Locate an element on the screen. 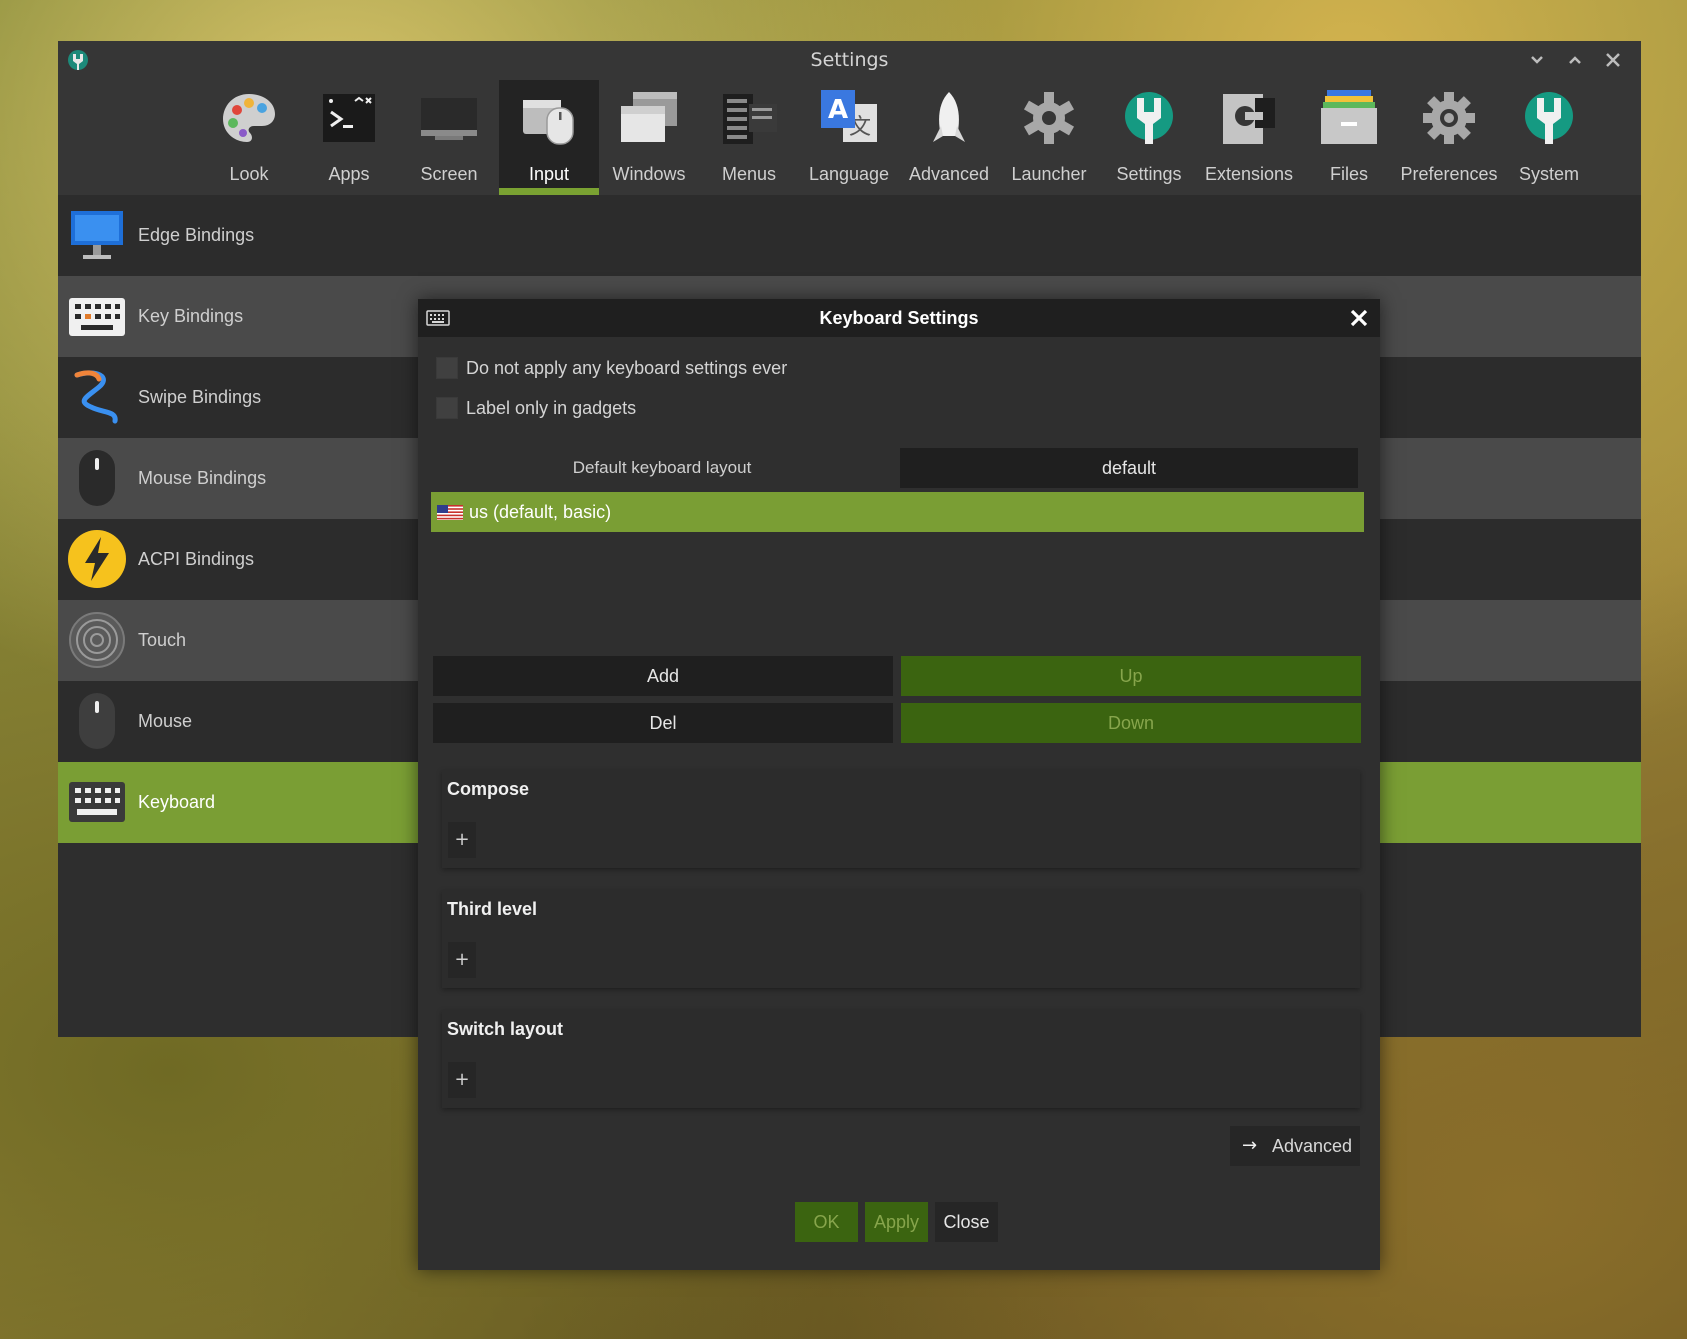 Image resolution: width=1687 pixels, height=1339 pixels. toolbar-item-advanced: Advanced is located at coordinates (949, 137).